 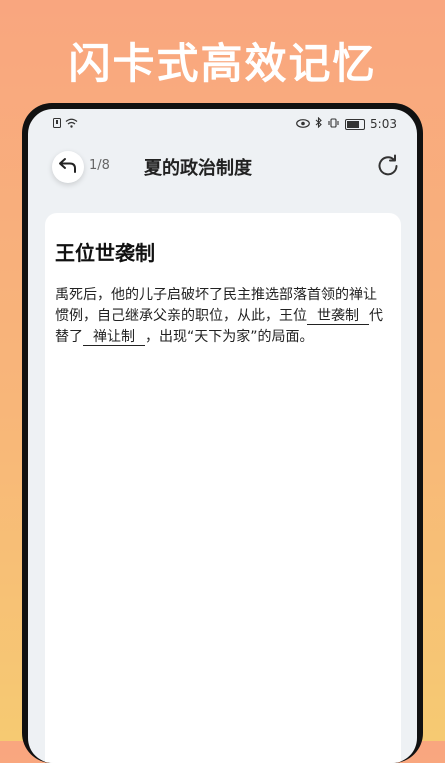 I want to click on fill-blank-answer-1: 世袭制, so click(x=338, y=316).